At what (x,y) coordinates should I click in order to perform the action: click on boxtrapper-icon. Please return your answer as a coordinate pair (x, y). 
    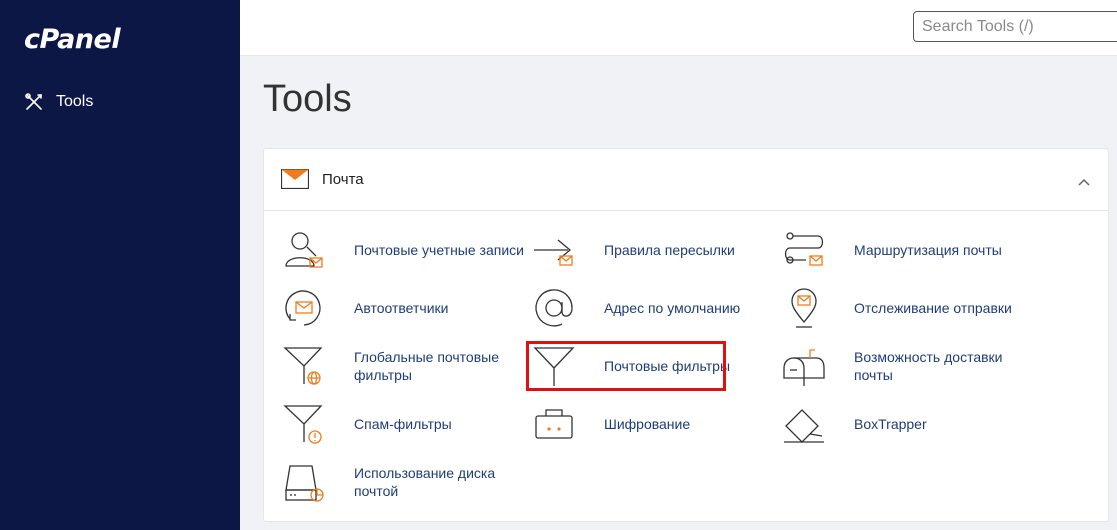
    Looking at the image, I should click on (804, 424).